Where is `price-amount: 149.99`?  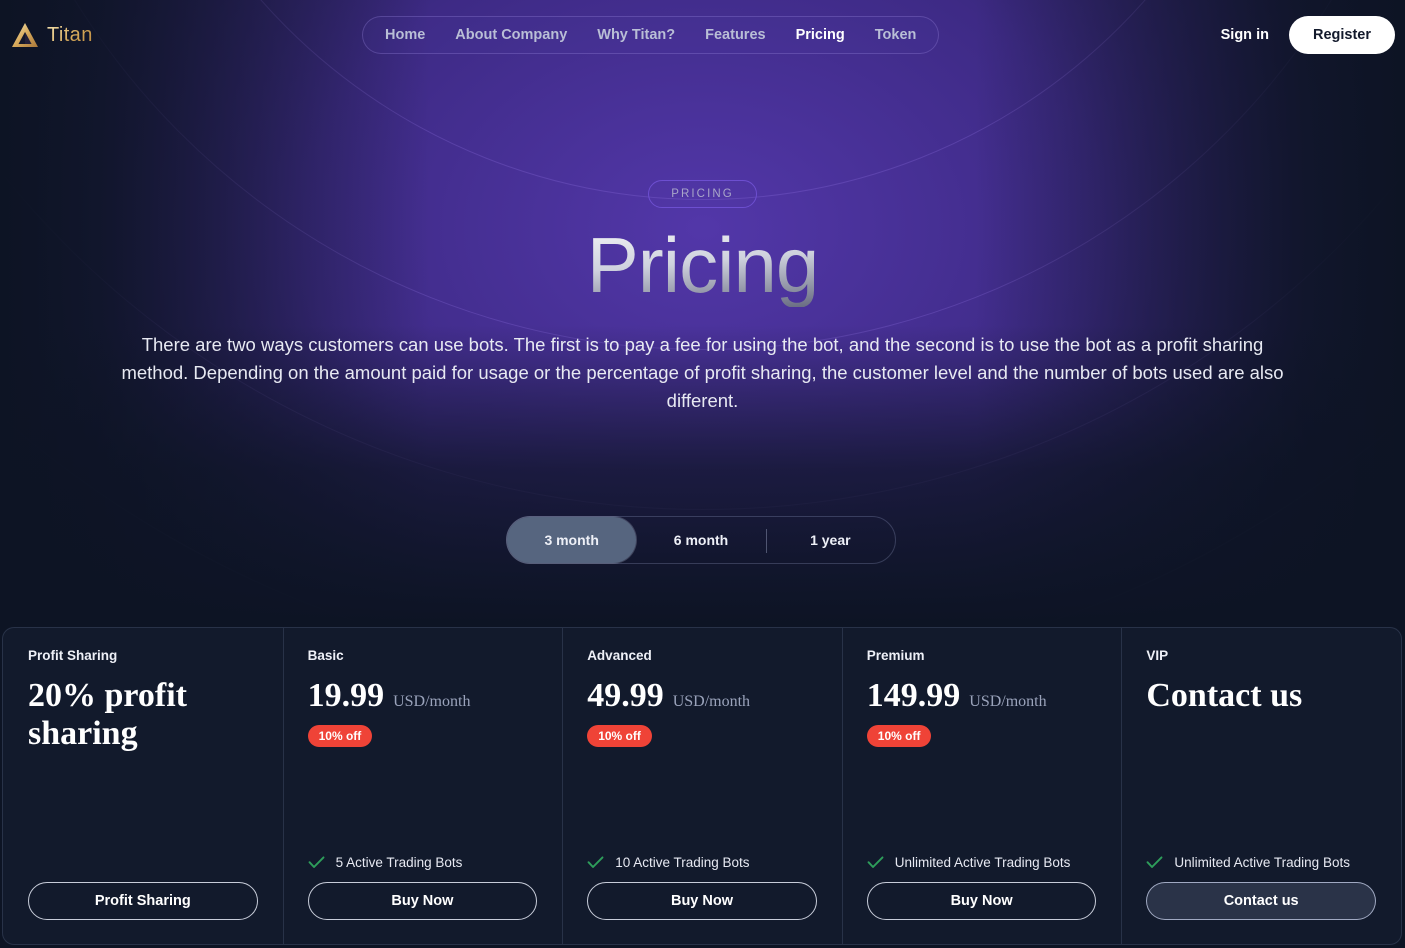
price-amount: 149.99 is located at coordinates (913, 695).